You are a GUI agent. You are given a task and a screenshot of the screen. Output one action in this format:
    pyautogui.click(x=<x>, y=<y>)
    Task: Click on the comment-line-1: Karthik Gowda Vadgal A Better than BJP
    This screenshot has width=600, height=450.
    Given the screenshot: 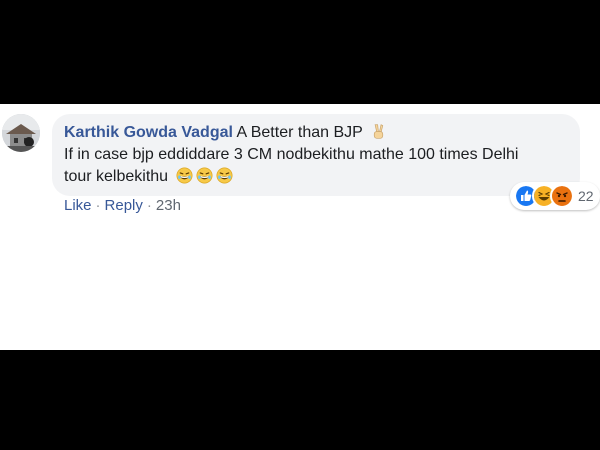 What is the action you would take?
    pyautogui.click(x=316, y=133)
    